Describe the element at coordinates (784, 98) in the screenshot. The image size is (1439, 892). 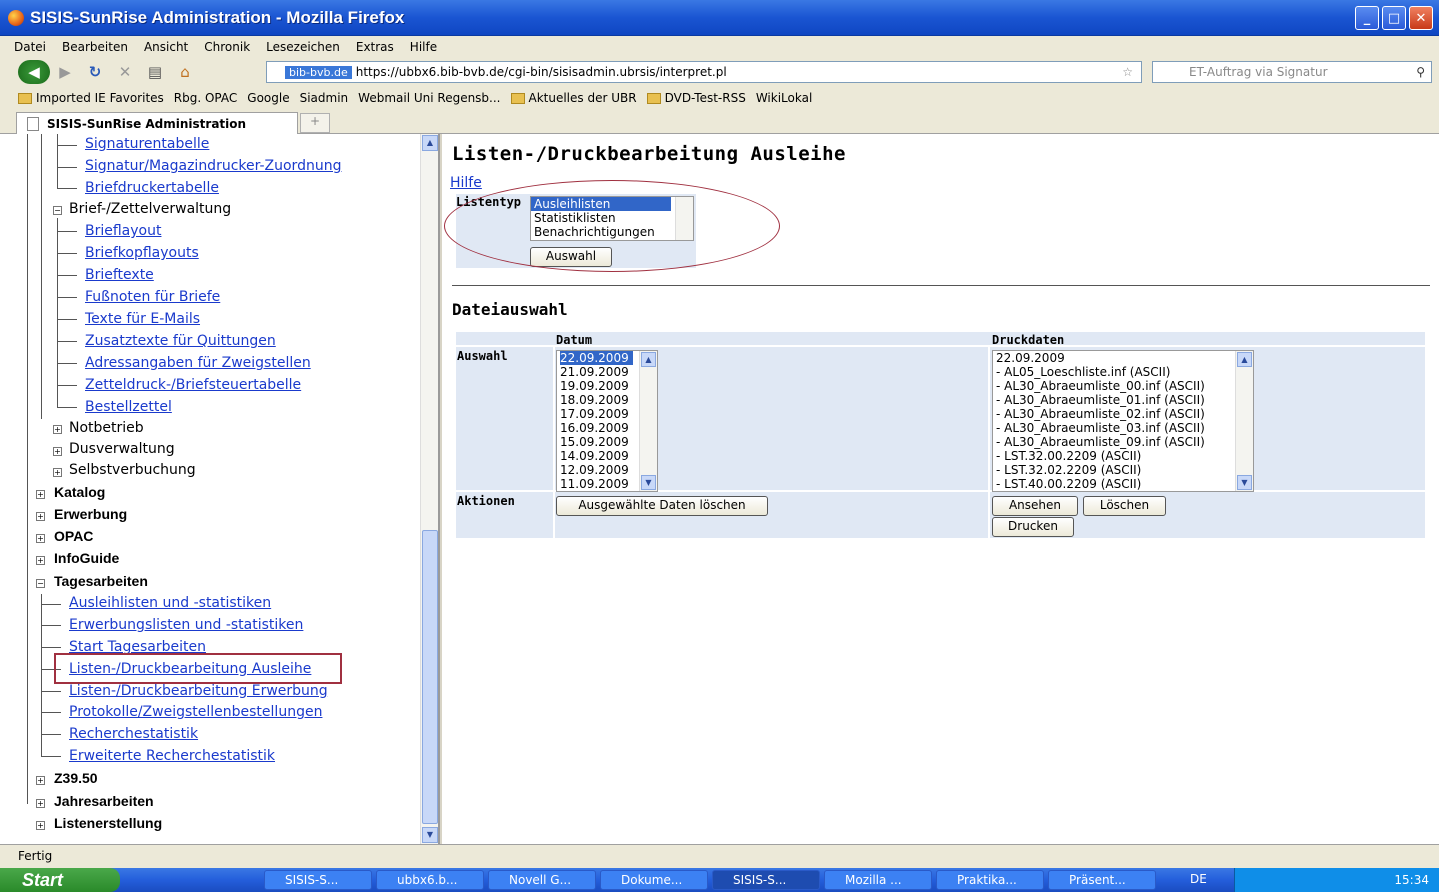
I see `bookmark-item: WikiLokal` at that location.